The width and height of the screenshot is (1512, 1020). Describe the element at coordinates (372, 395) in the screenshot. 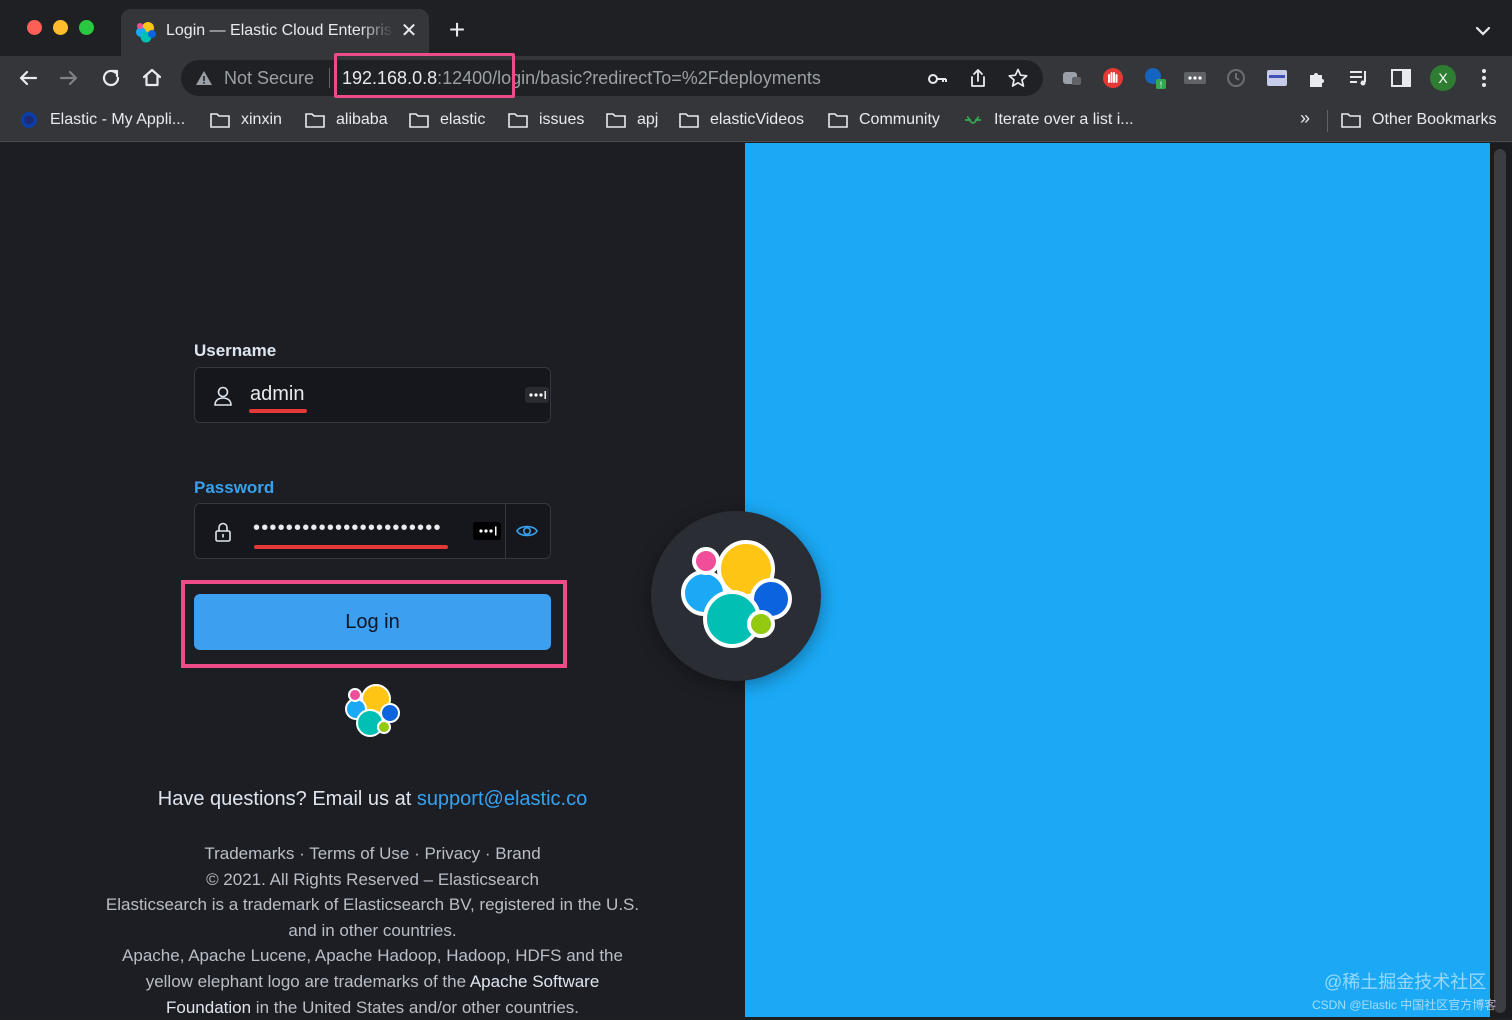

I see `username-field: admin` at that location.